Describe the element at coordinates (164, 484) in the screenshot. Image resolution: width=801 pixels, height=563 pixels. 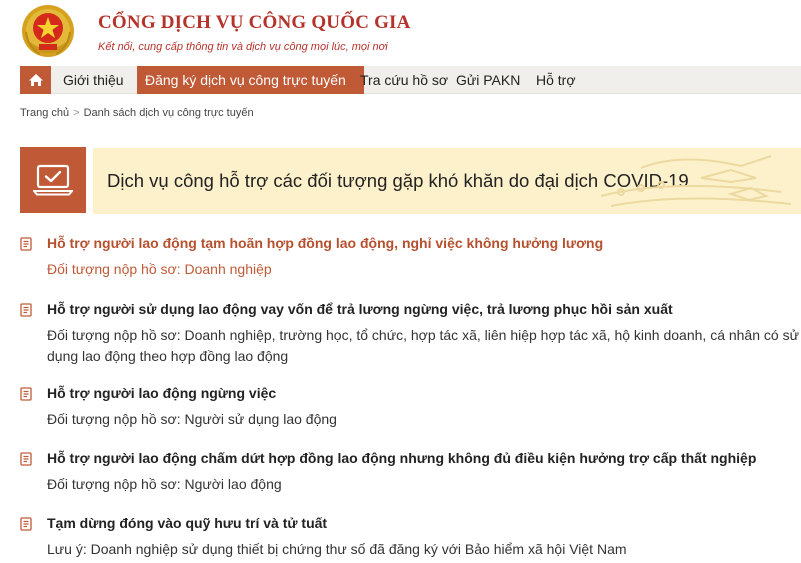
I see `service-applicant: Đối tượng nộp hồ sơ: Người lao động` at that location.